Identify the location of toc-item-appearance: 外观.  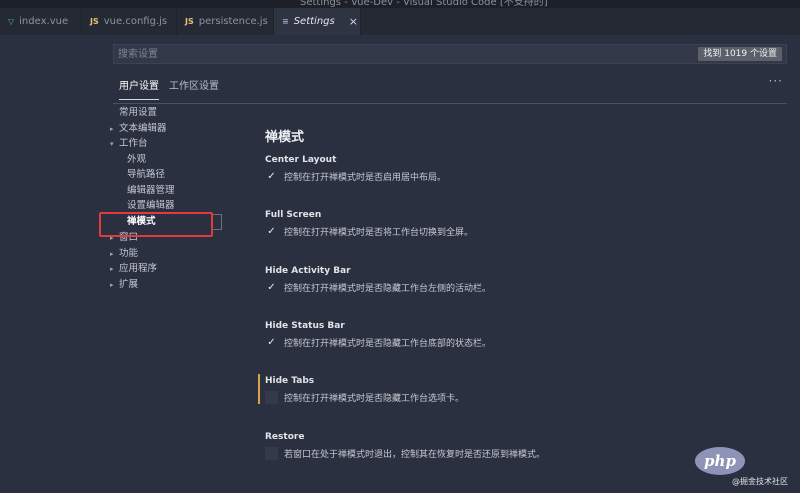
(132, 159).